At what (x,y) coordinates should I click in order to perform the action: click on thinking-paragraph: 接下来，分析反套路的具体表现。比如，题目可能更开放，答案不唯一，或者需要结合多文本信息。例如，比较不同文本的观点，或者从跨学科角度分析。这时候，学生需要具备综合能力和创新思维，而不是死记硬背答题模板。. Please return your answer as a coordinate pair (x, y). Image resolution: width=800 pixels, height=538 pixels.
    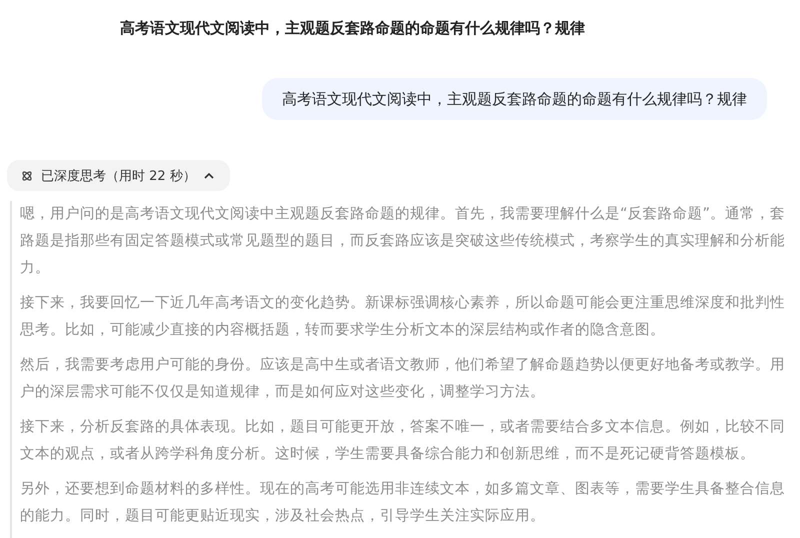
    Looking at the image, I should click on (403, 441).